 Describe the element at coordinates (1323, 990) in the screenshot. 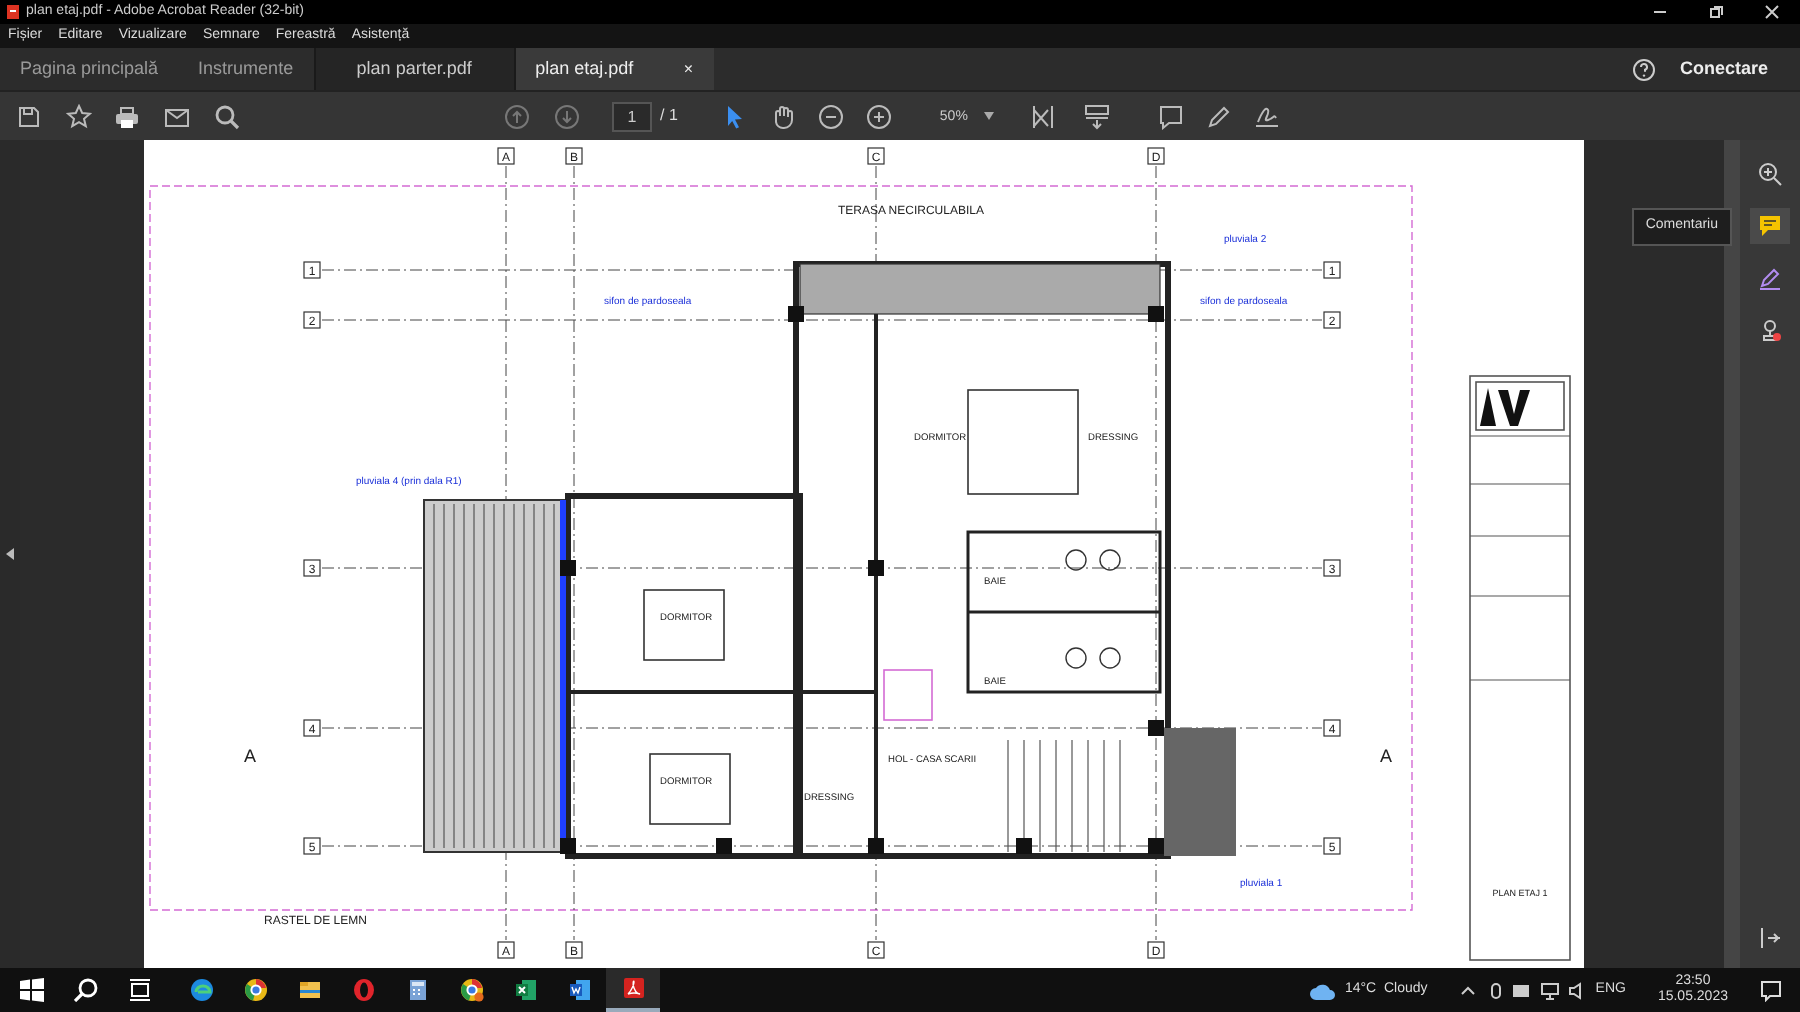

I see `cloud-icon` at that location.